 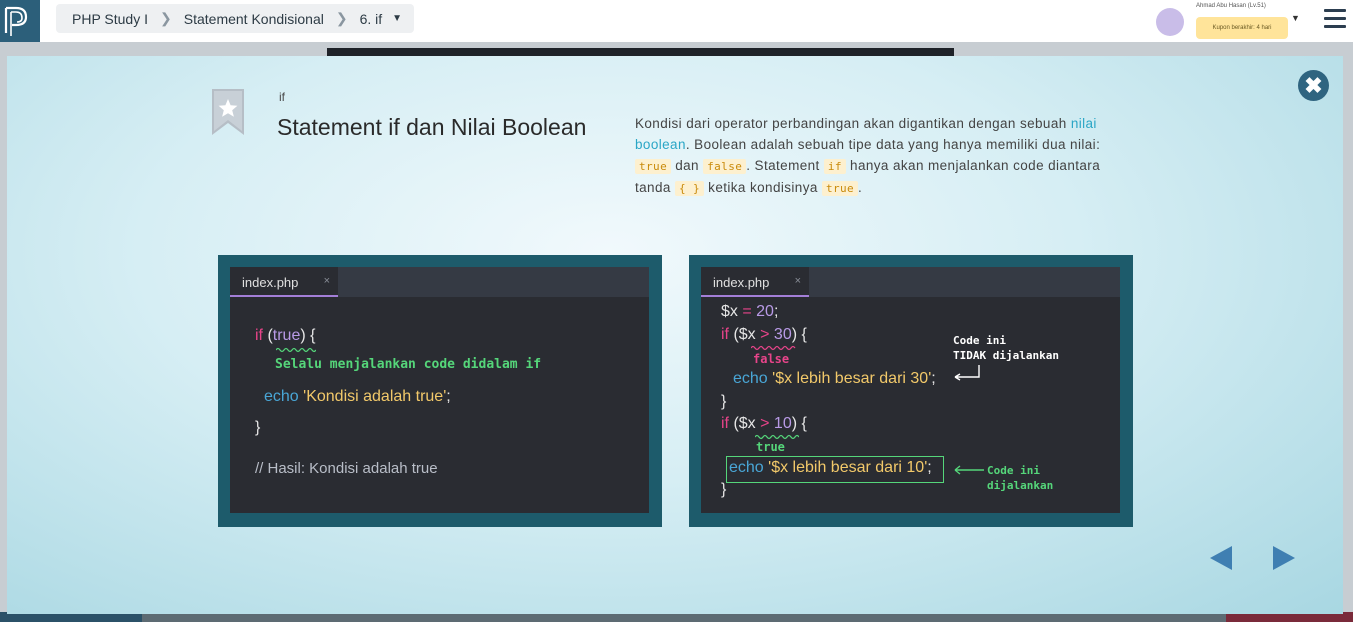 I want to click on code-number: 20, so click(x=765, y=311).